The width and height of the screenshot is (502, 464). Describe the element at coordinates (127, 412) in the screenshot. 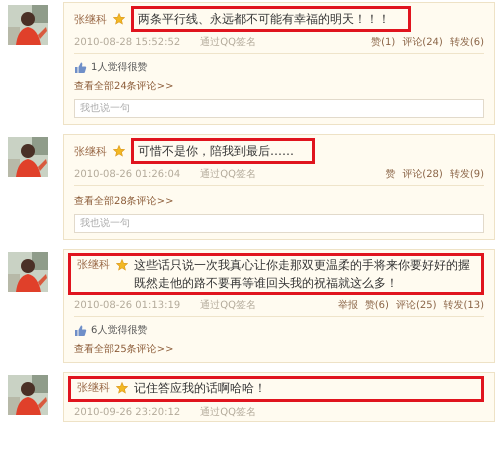

I see `post-time: 2010-09-26 23:20:12` at that location.